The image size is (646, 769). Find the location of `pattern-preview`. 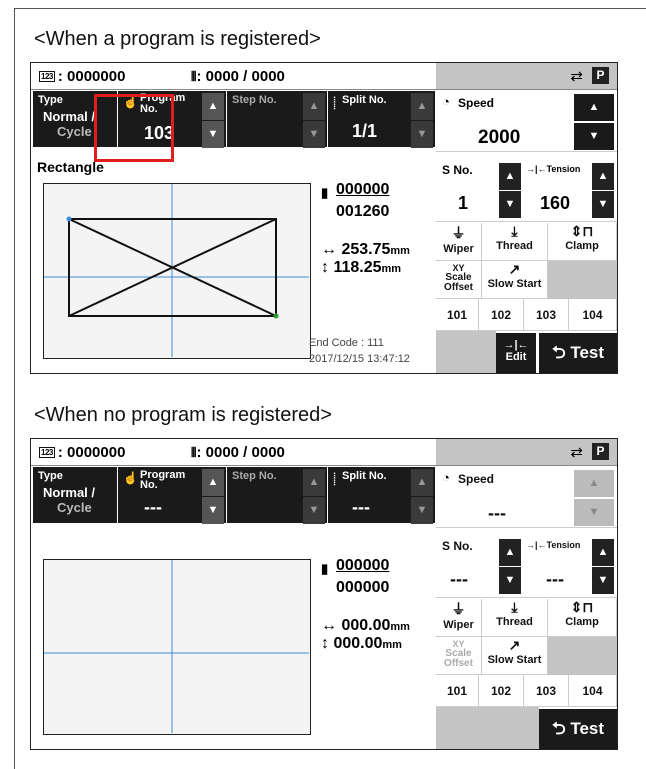

pattern-preview is located at coordinates (177, 271).